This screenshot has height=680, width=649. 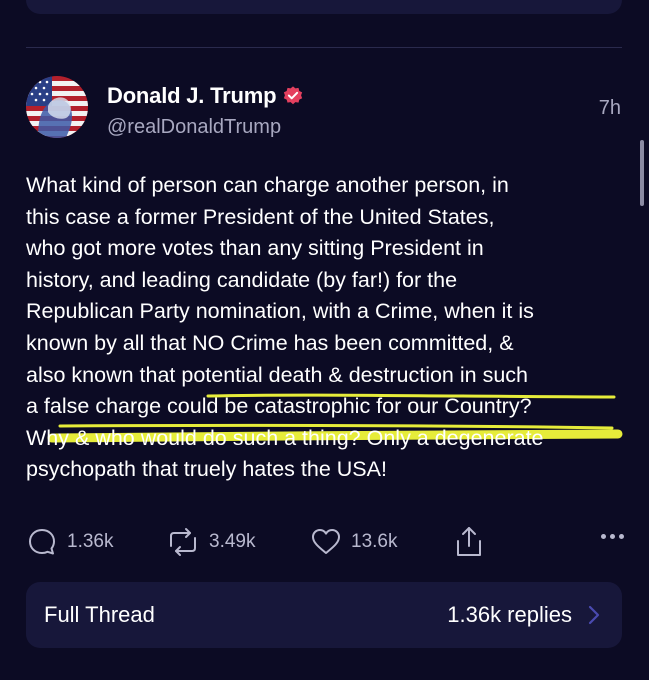 I want to click on author-row: Donald J. Trump, so click(x=205, y=96).